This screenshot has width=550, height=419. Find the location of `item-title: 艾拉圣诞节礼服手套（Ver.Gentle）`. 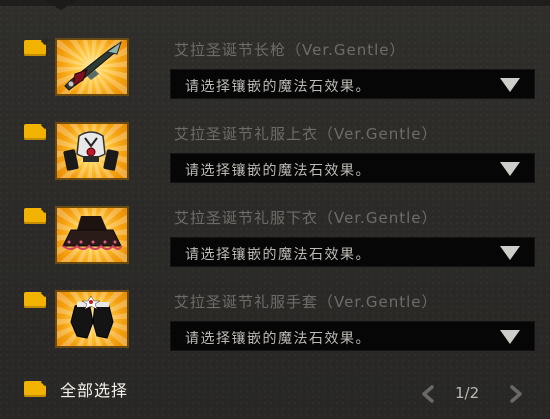

item-title: 艾拉圣诞节礼服手套（Ver.Gentle） is located at coordinates (306, 302).